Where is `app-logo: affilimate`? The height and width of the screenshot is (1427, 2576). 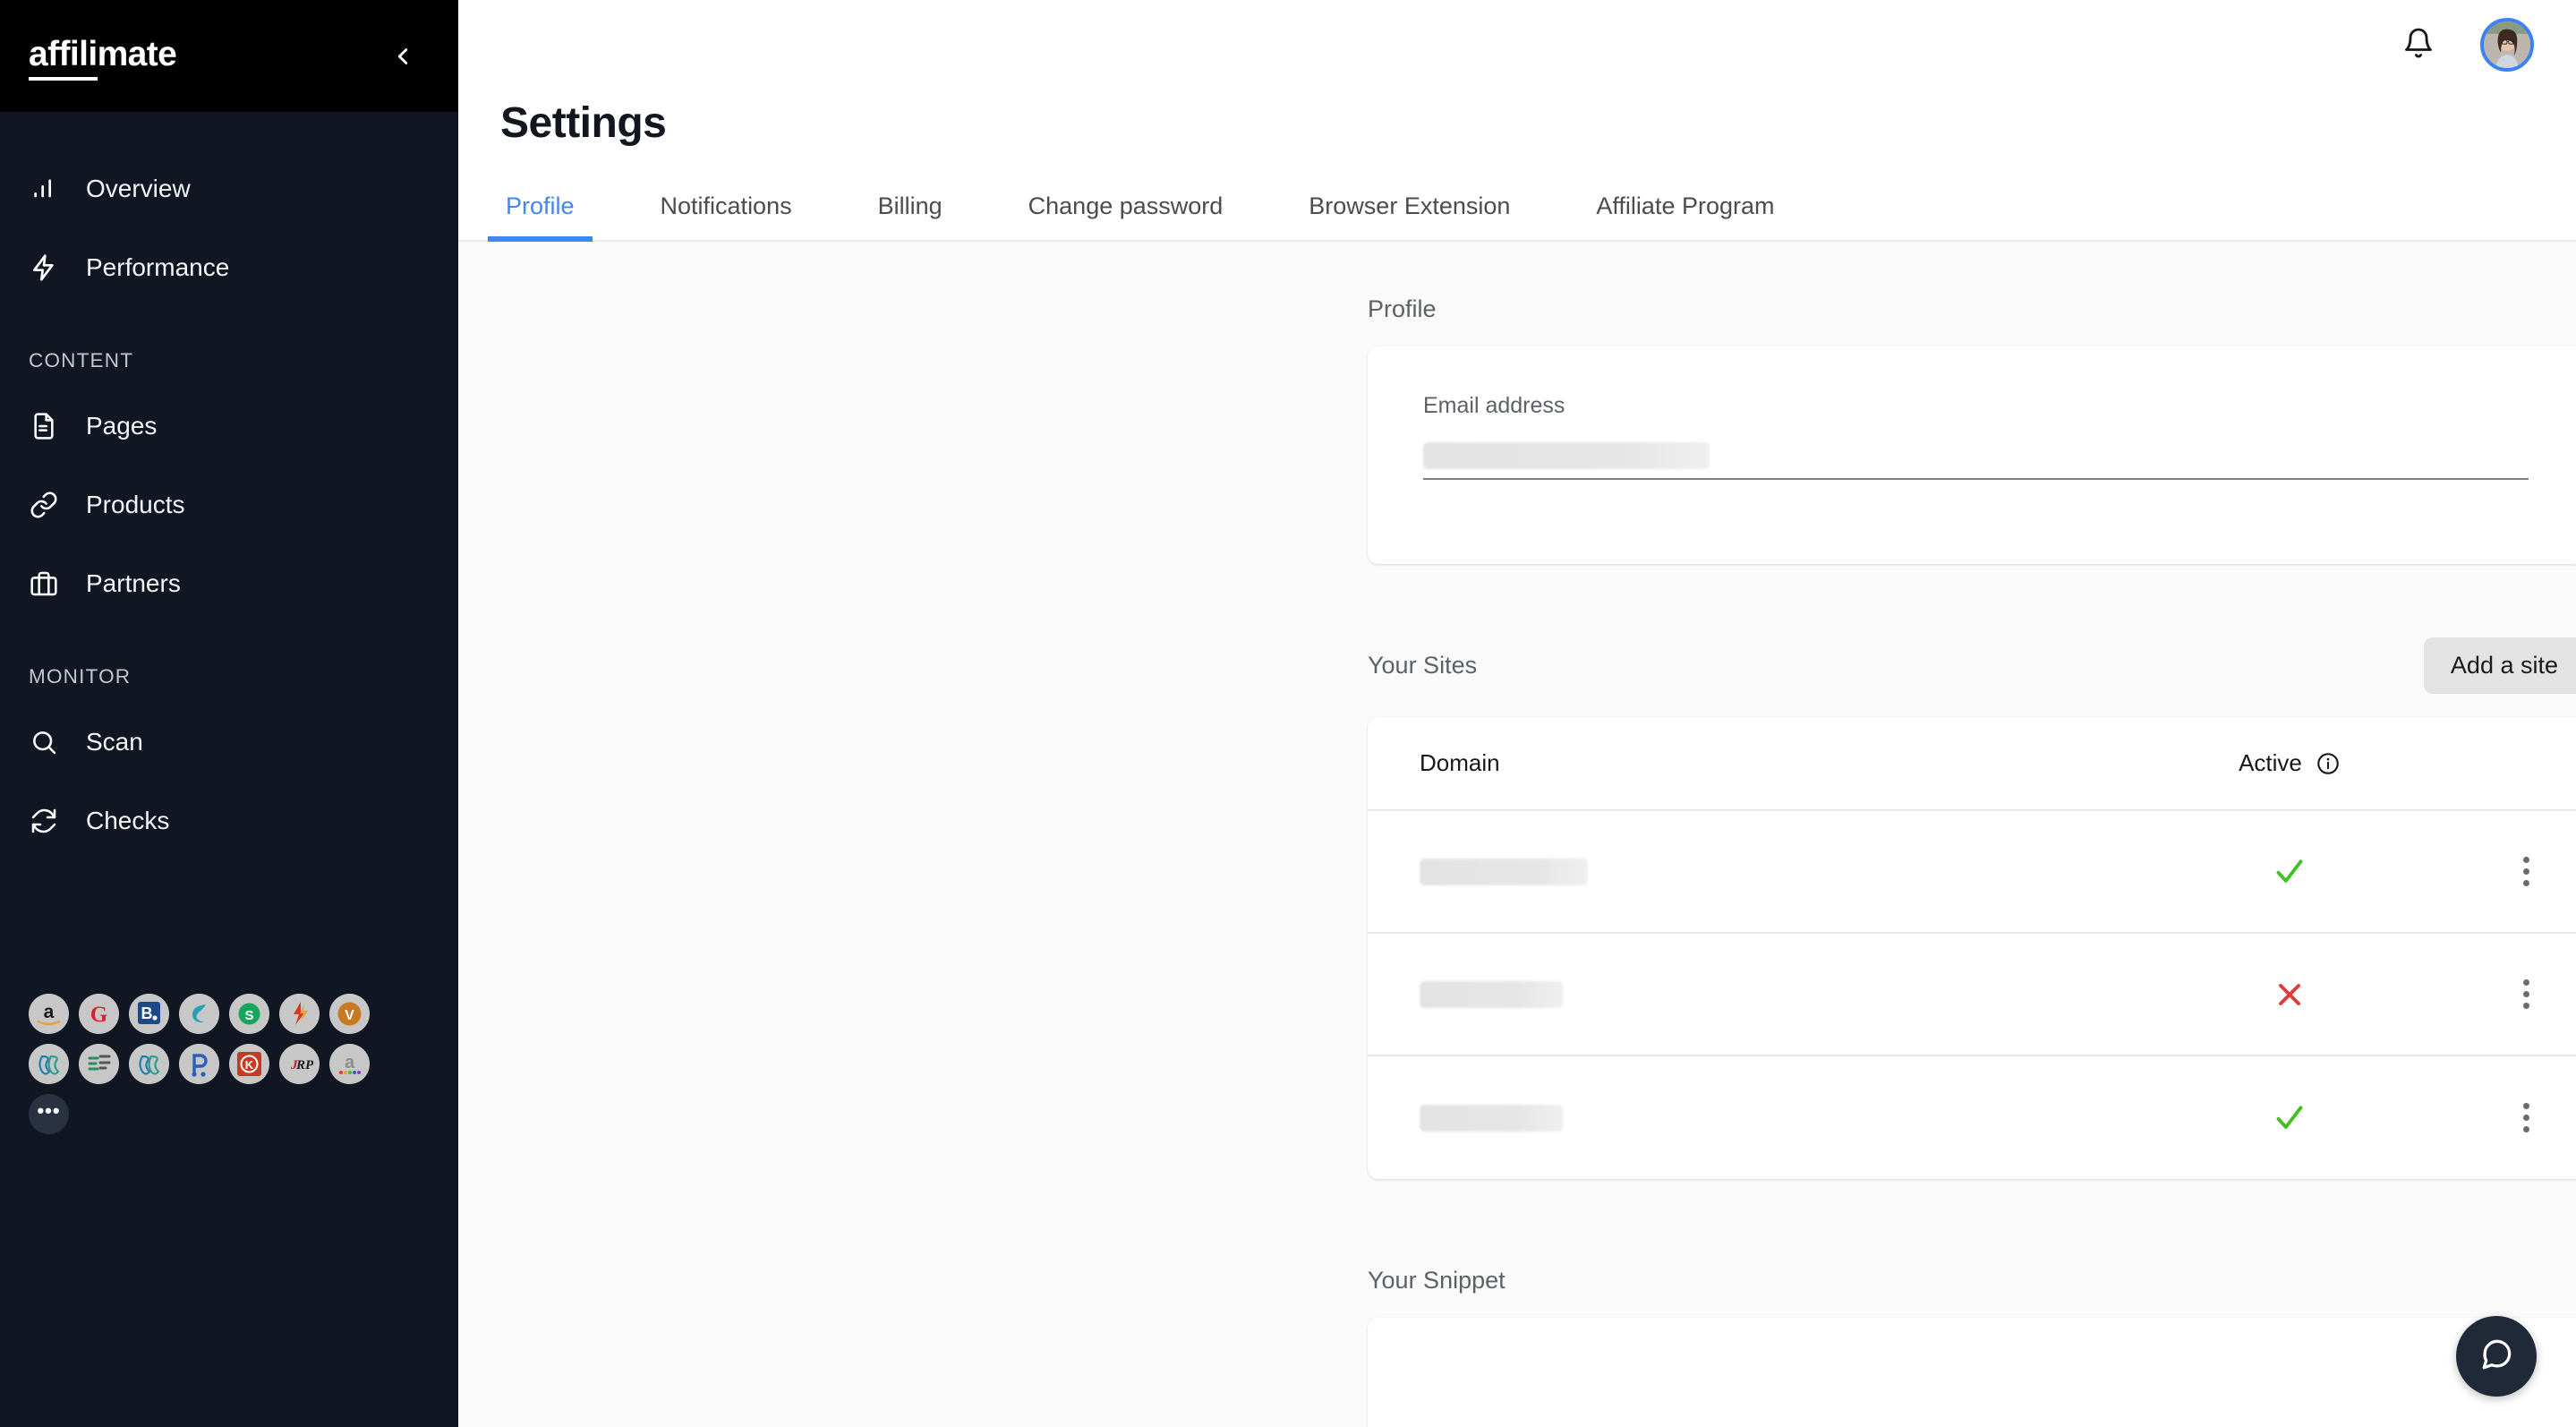 app-logo: affilimate is located at coordinates (103, 57).